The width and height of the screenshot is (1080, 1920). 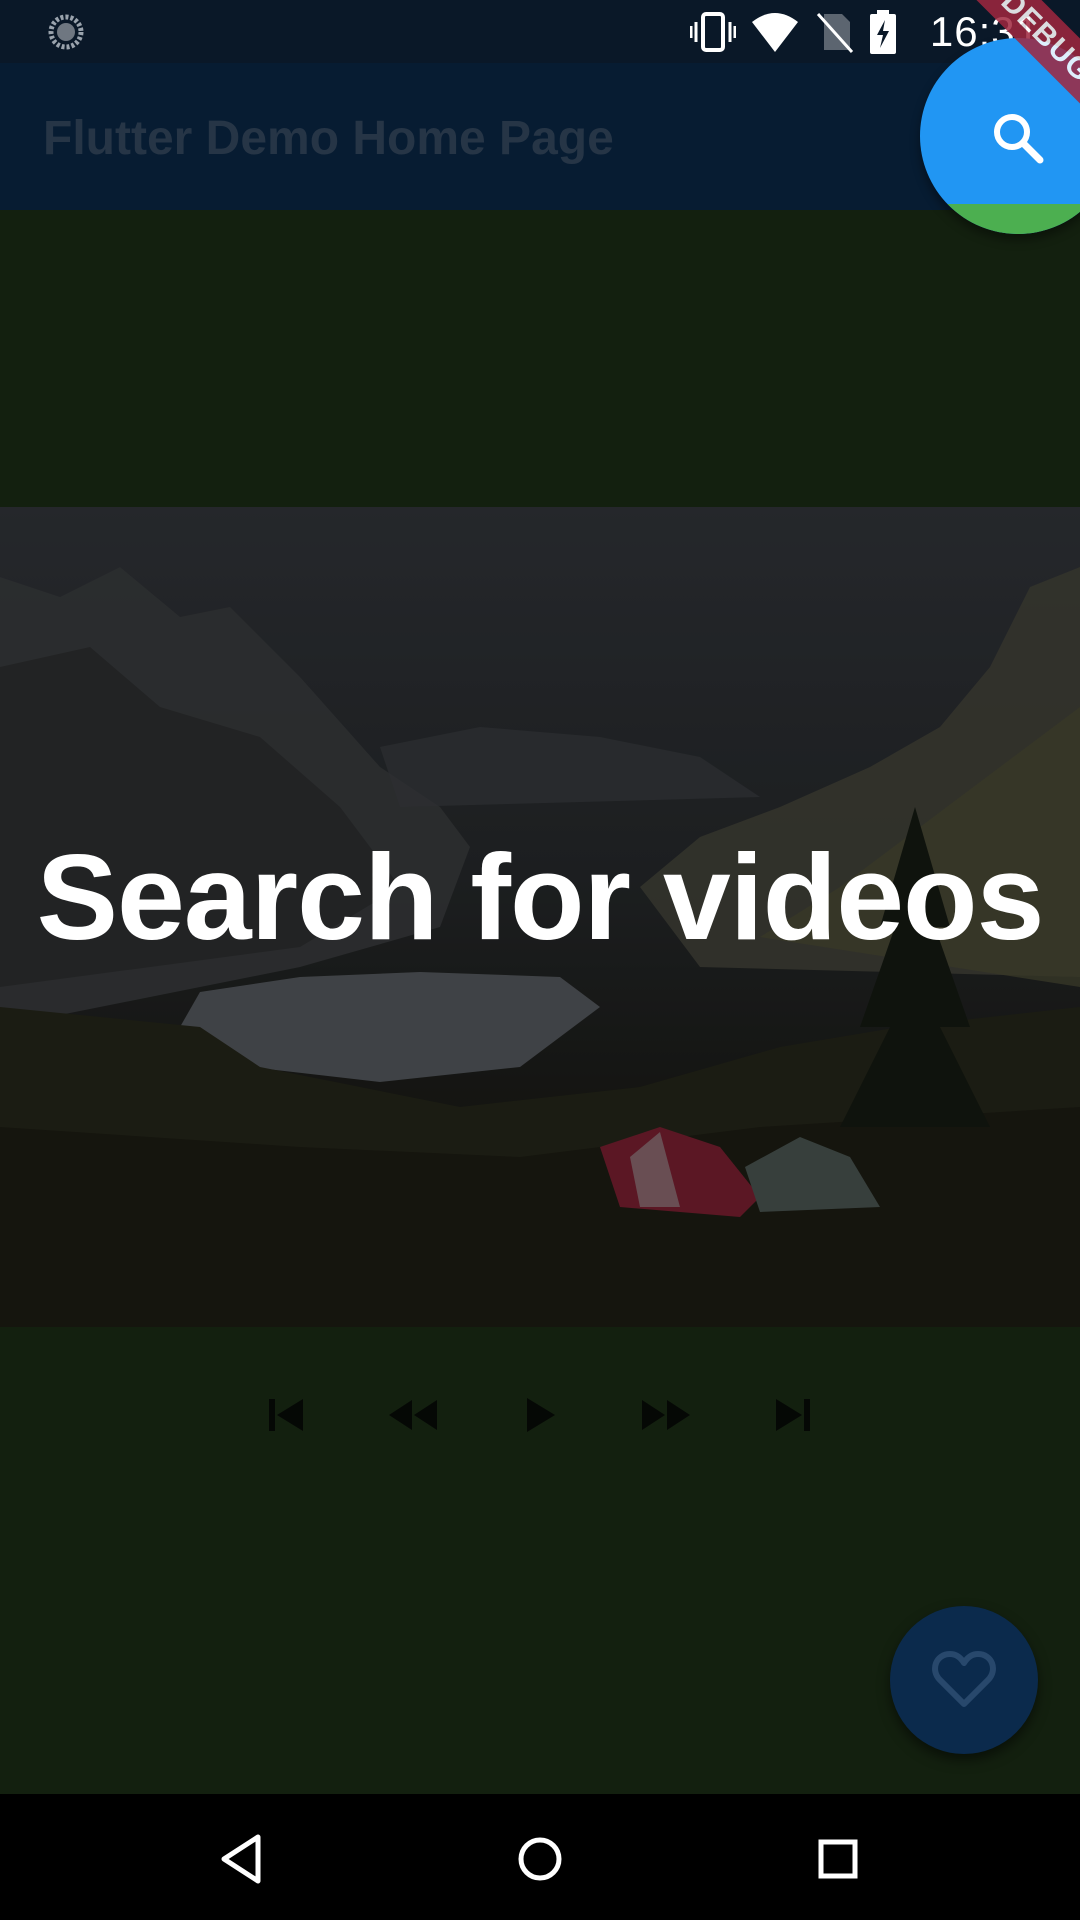 I want to click on vibrate-icon, so click(x=713, y=32).